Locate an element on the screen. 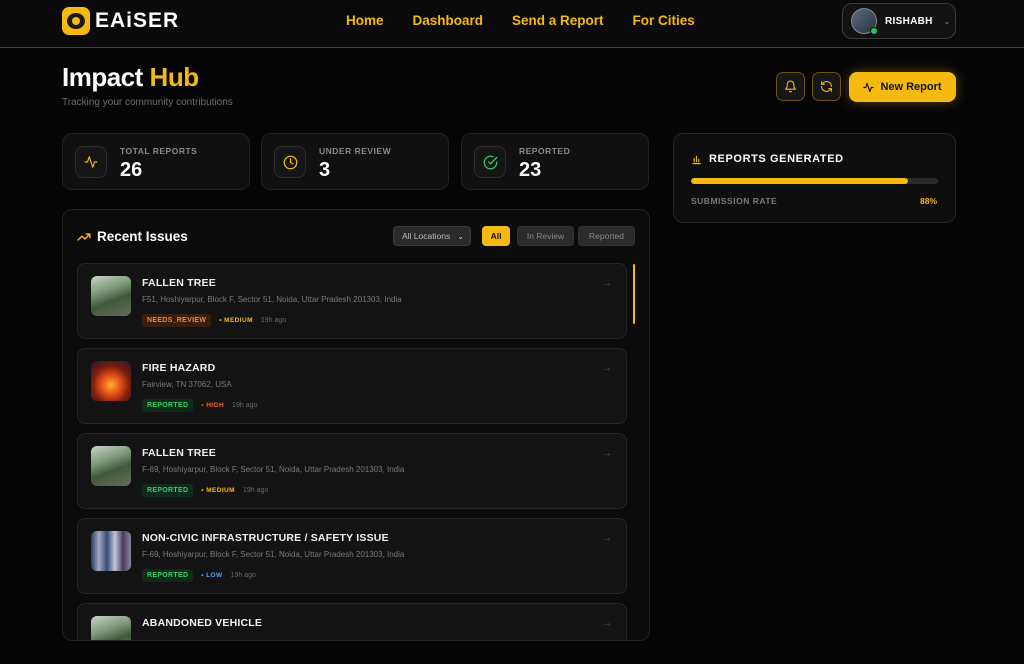  clock-icon is located at coordinates (290, 162).